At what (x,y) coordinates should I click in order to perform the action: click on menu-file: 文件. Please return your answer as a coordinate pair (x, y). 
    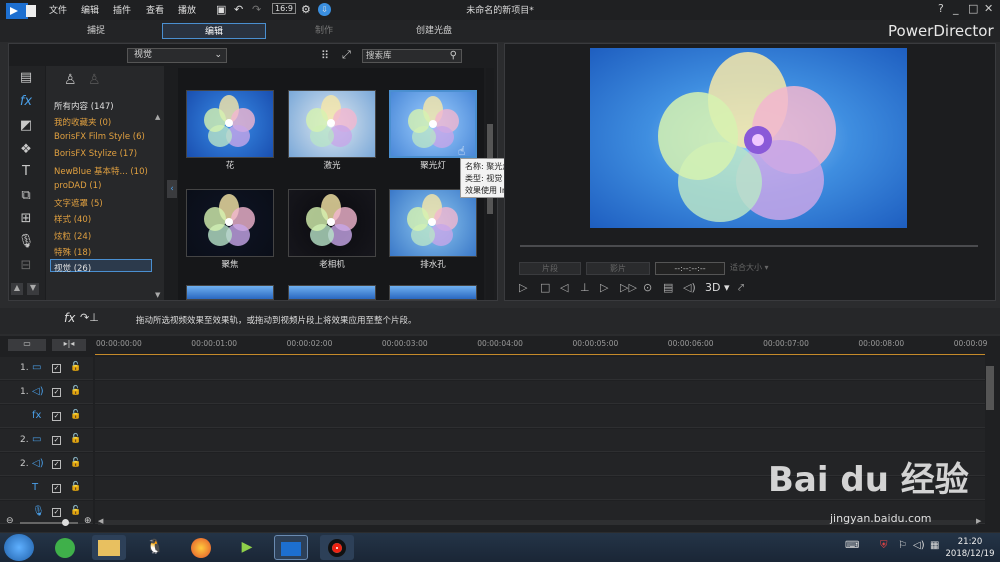
    Looking at the image, I should click on (58, 9).